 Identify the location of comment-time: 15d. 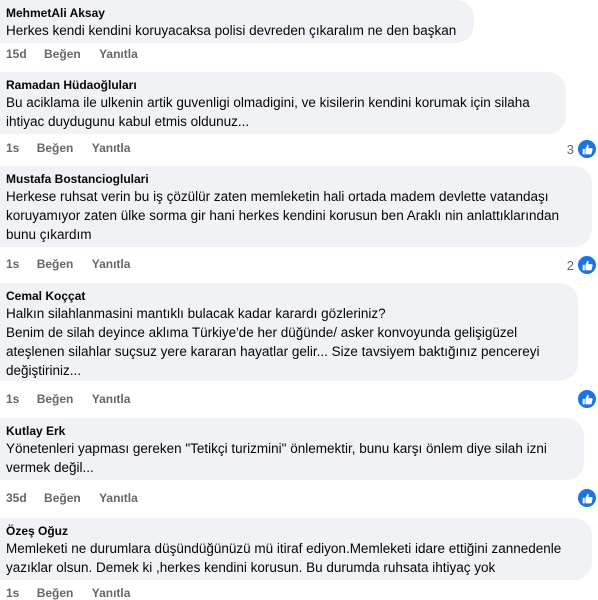
(16, 54).